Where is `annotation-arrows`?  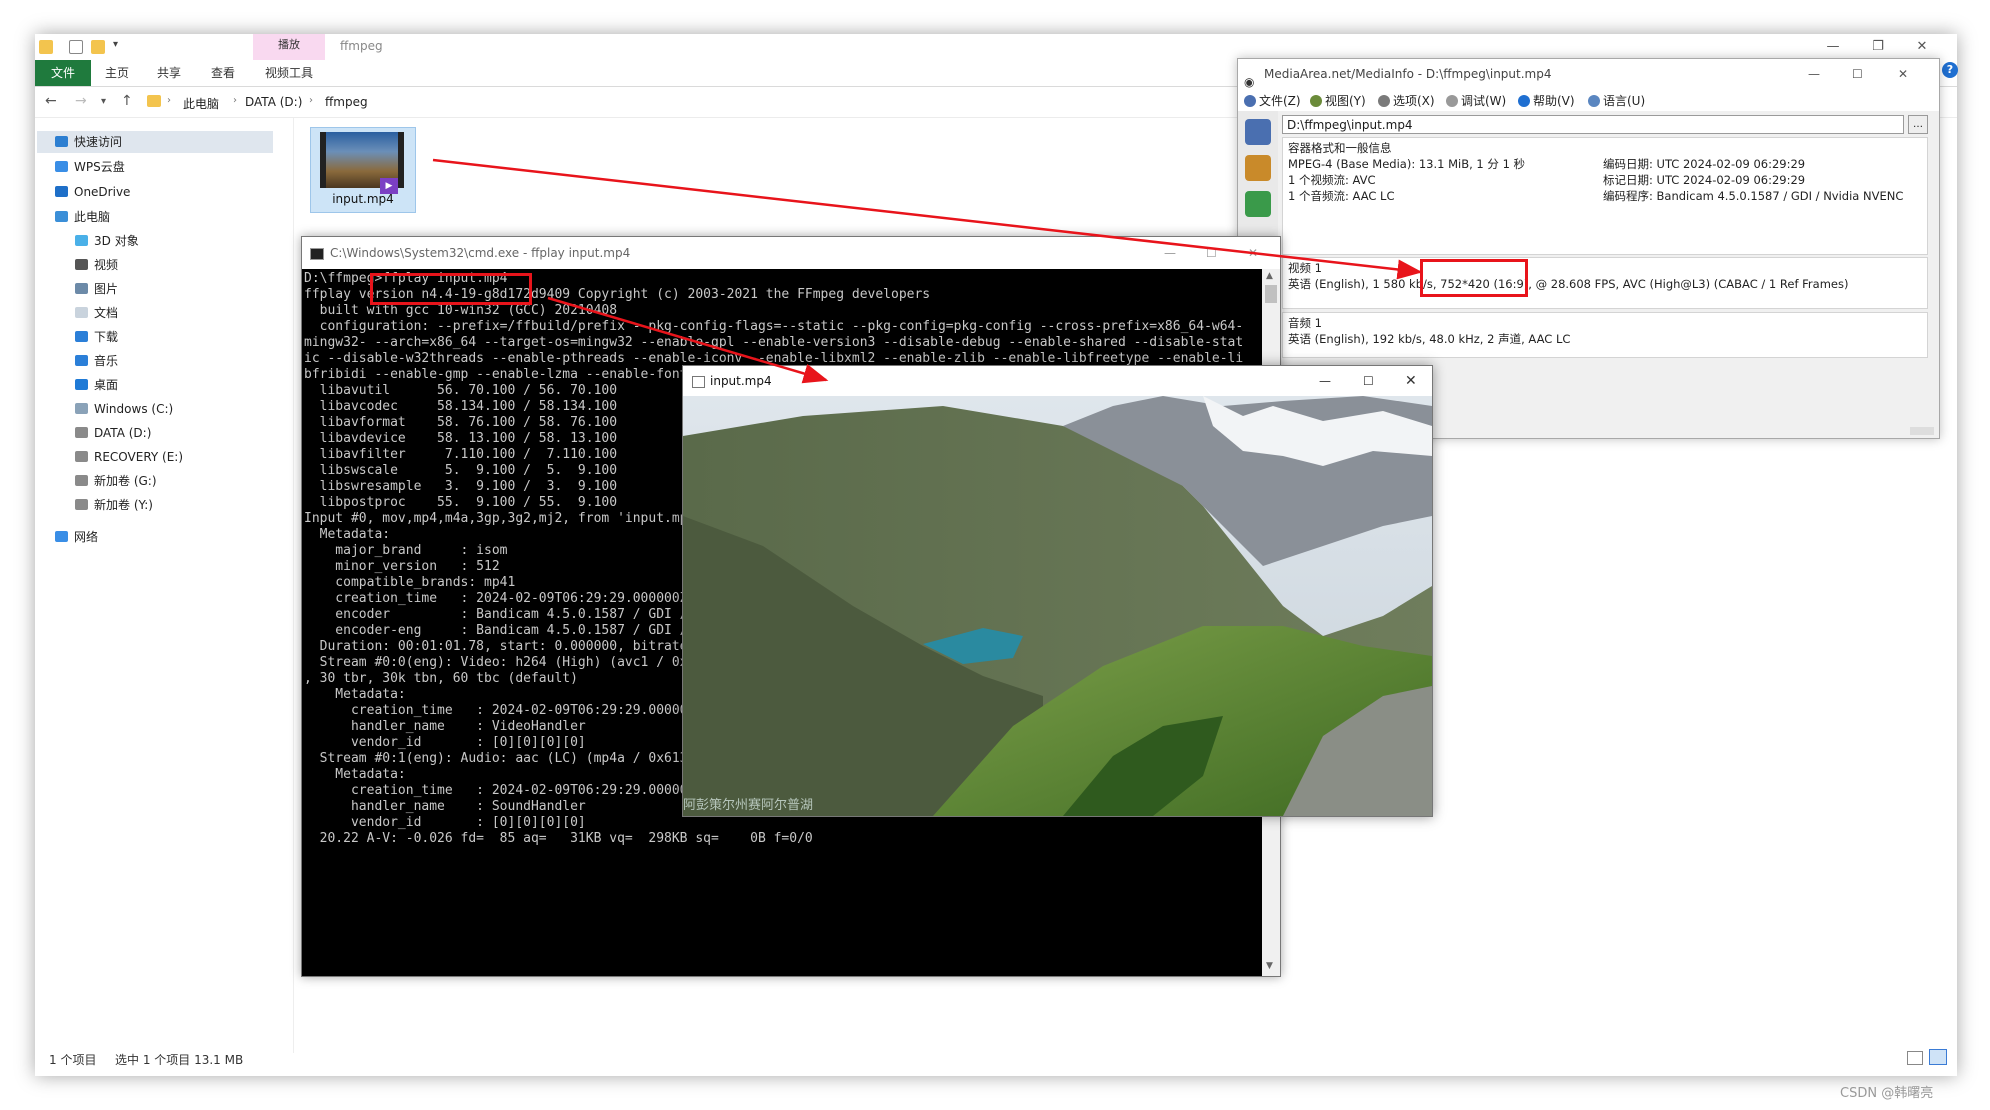 annotation-arrows is located at coordinates (927, 271).